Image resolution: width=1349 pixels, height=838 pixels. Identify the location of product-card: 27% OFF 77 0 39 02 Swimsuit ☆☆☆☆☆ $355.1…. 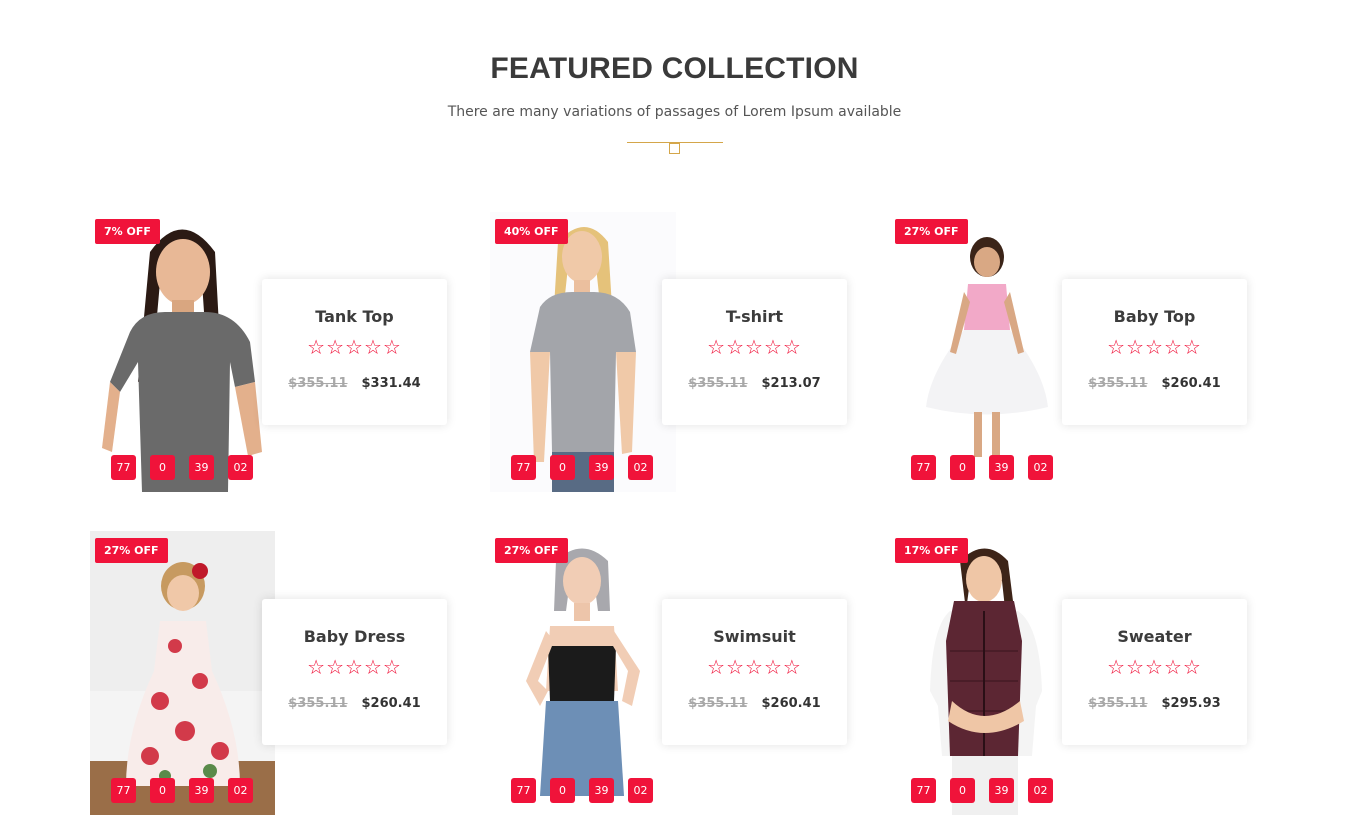
(690, 681).